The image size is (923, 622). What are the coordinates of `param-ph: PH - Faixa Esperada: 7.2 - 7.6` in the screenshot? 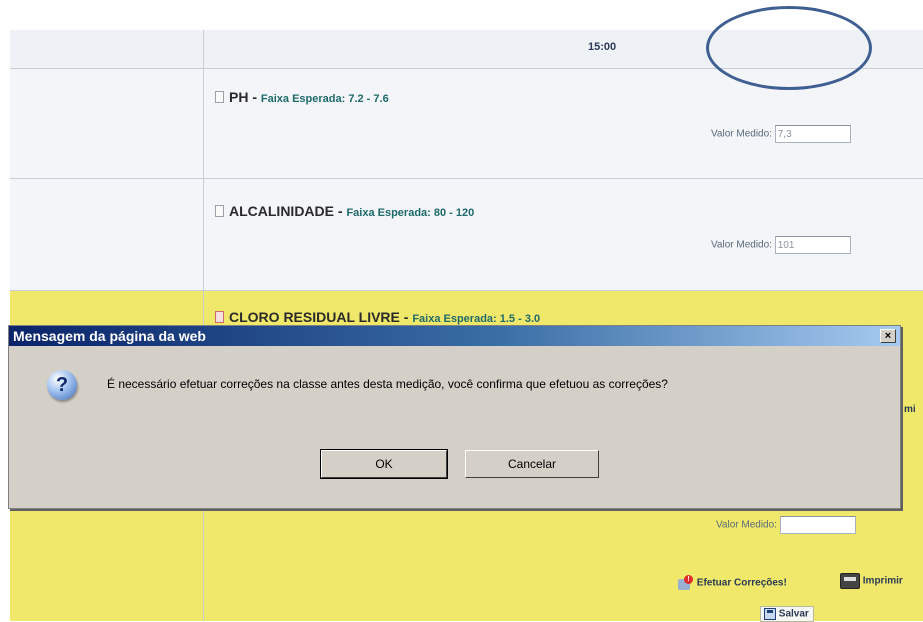 It's located at (302, 97).